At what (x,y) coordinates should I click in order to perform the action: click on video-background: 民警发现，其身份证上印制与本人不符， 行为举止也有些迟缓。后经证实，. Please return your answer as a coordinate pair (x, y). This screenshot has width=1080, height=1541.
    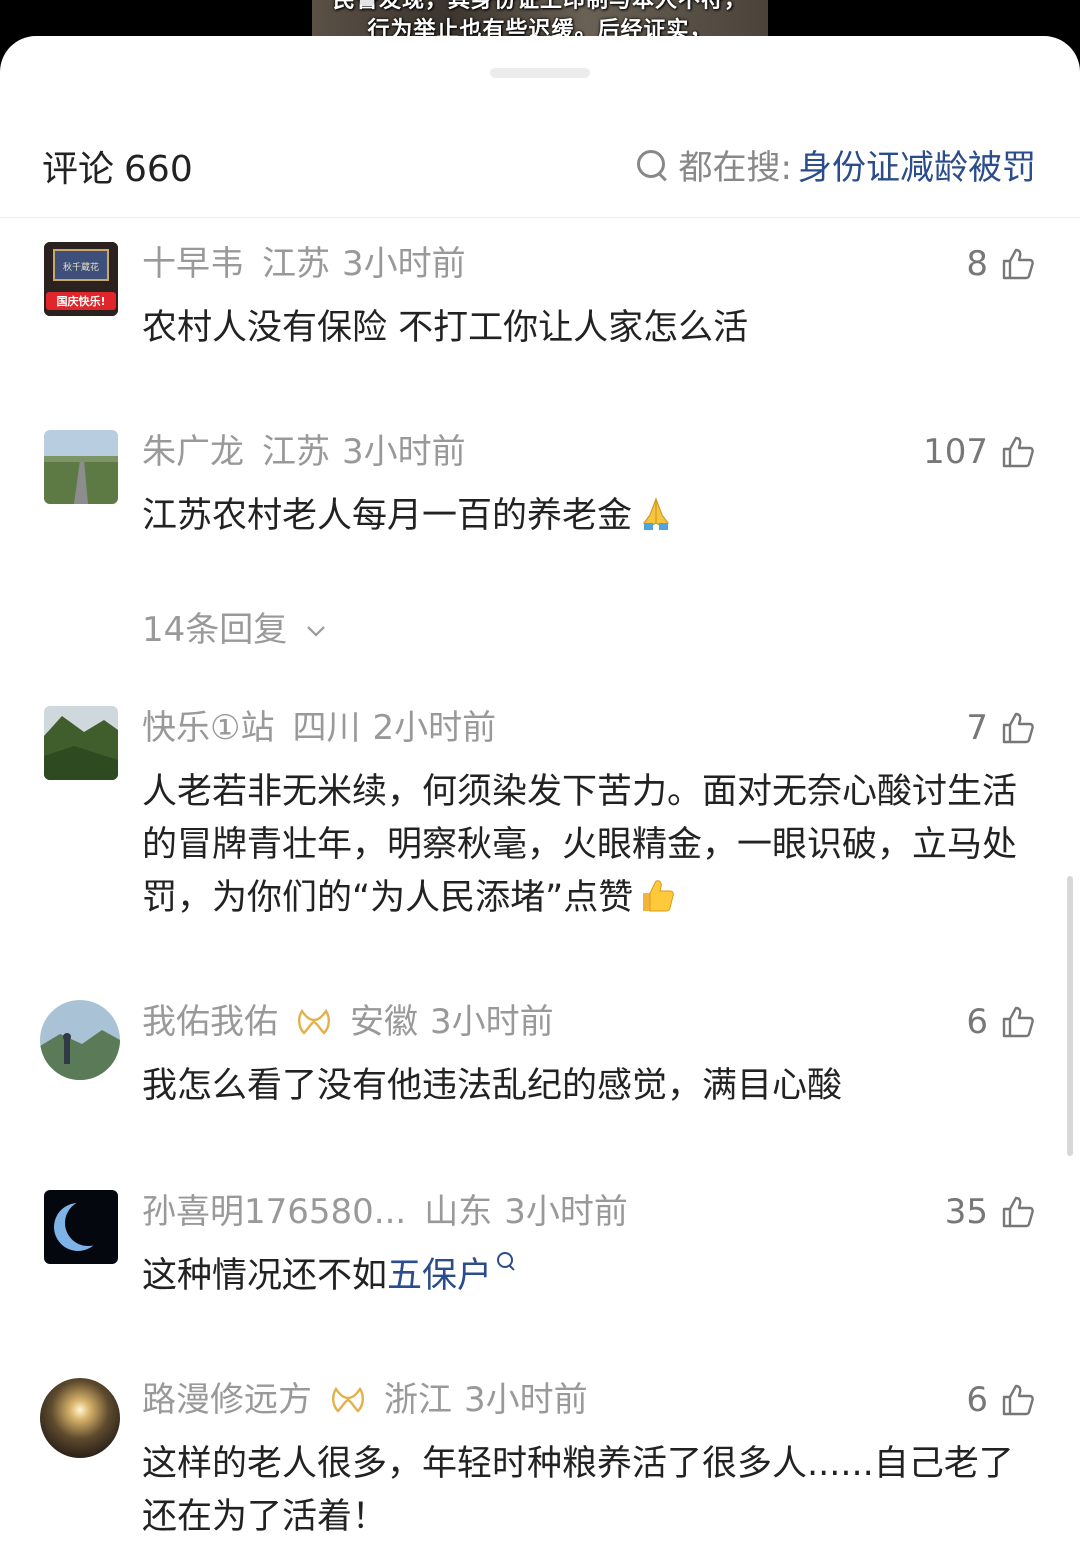
    Looking at the image, I should click on (540, 20).